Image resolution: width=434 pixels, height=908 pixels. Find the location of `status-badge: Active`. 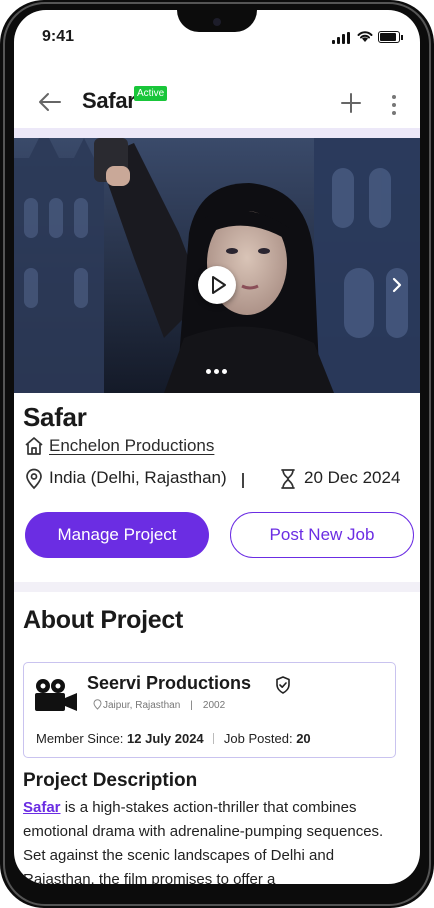

status-badge: Active is located at coordinates (151, 93).